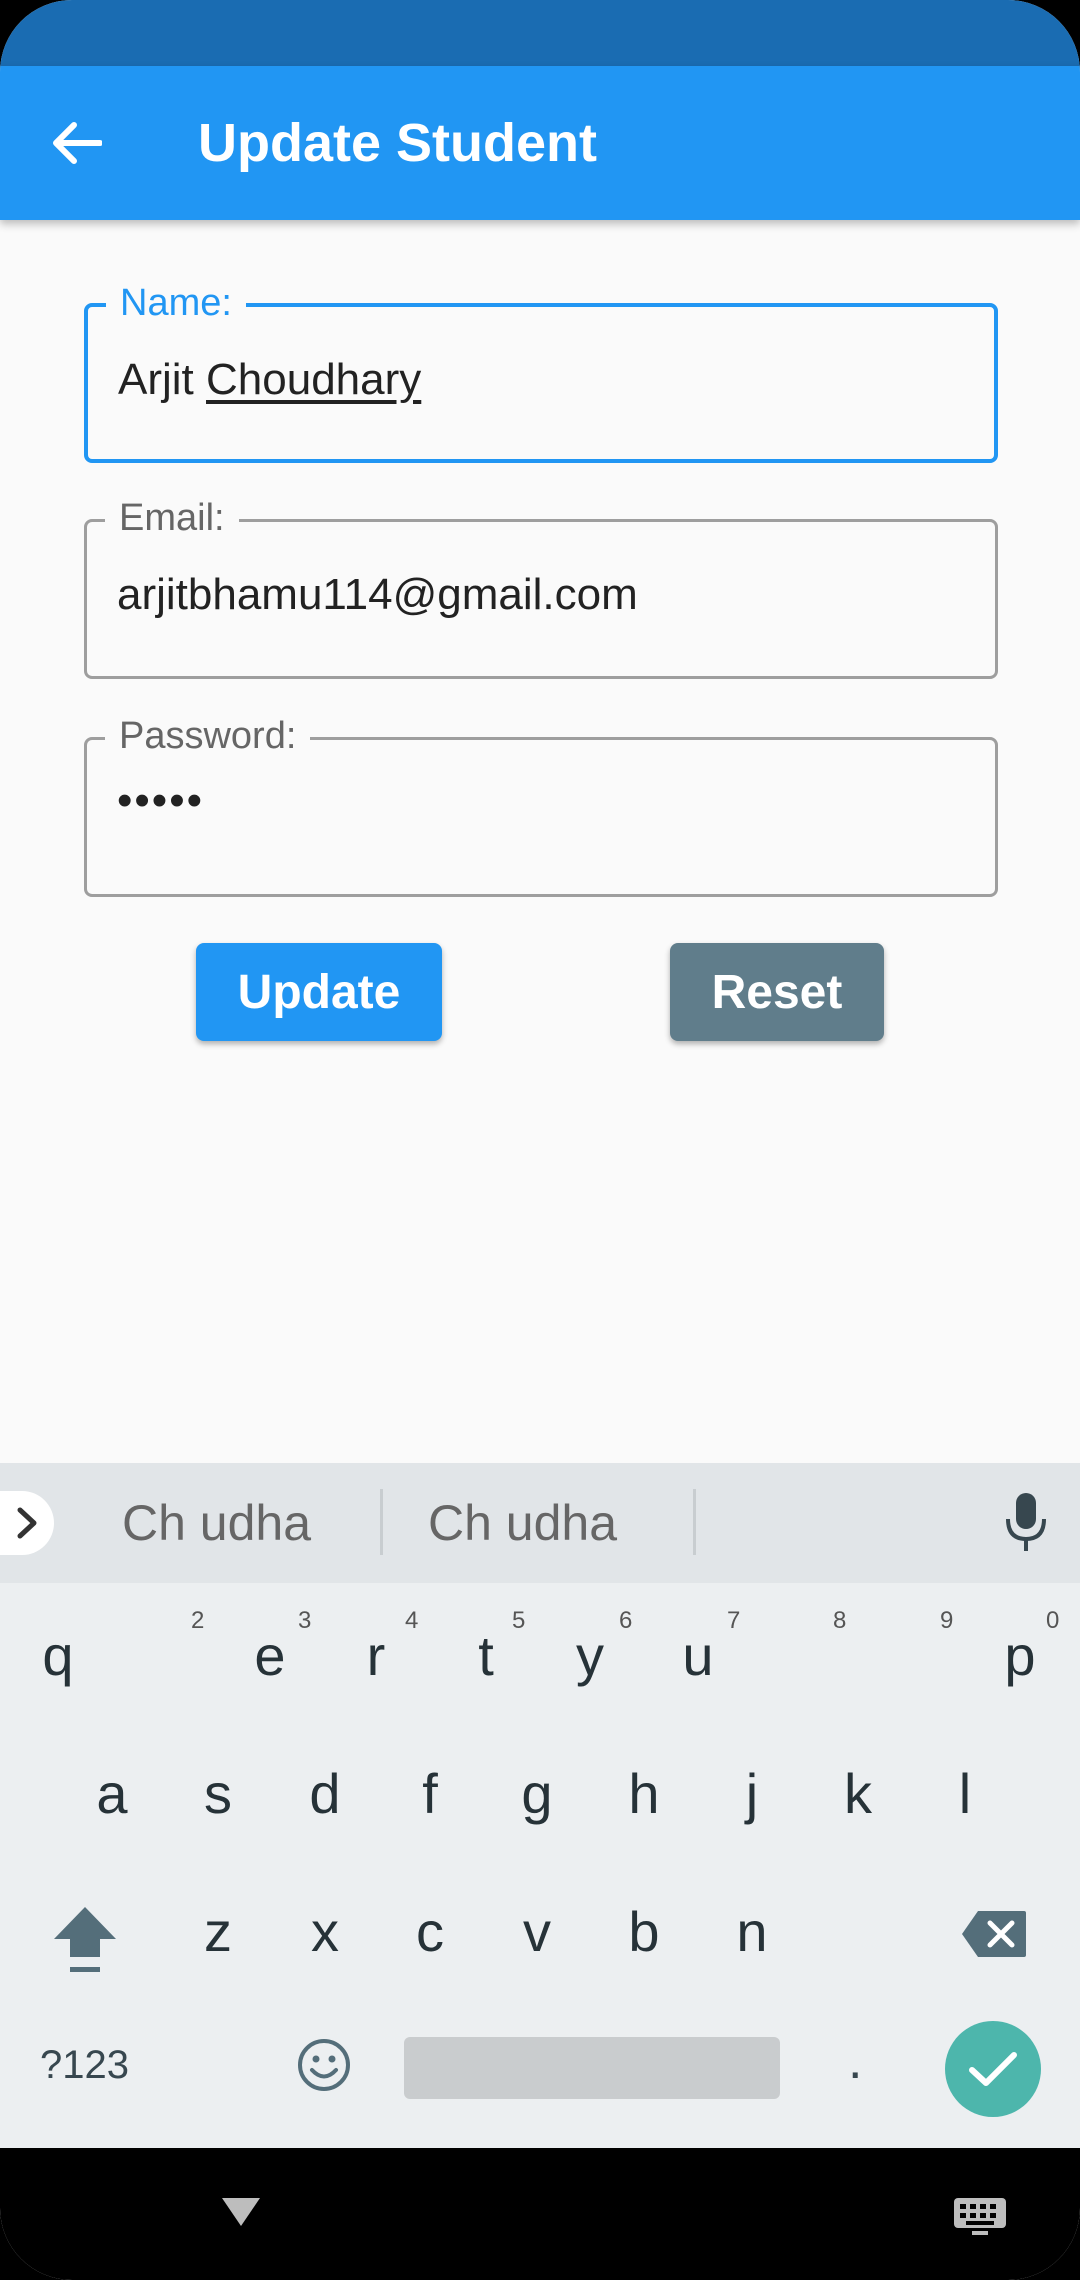 Image resolution: width=1080 pixels, height=2280 pixels. I want to click on update-button: Update, so click(319, 992).